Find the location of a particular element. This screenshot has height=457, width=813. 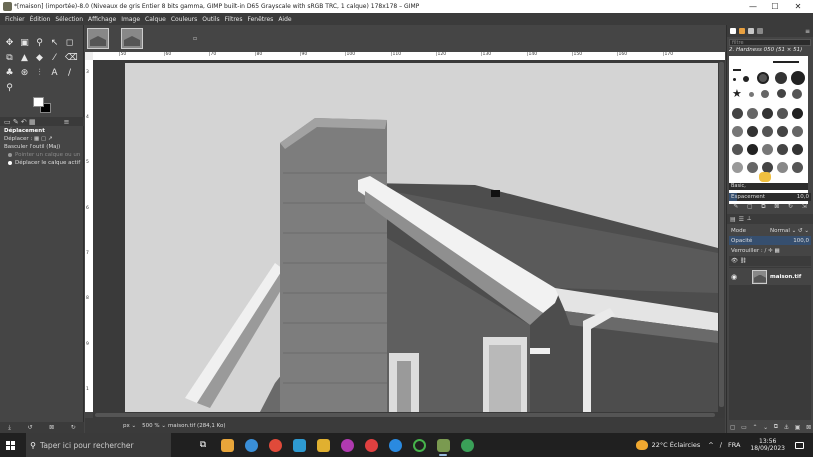

foreground-color-swatch is located at coordinates (38, 102).